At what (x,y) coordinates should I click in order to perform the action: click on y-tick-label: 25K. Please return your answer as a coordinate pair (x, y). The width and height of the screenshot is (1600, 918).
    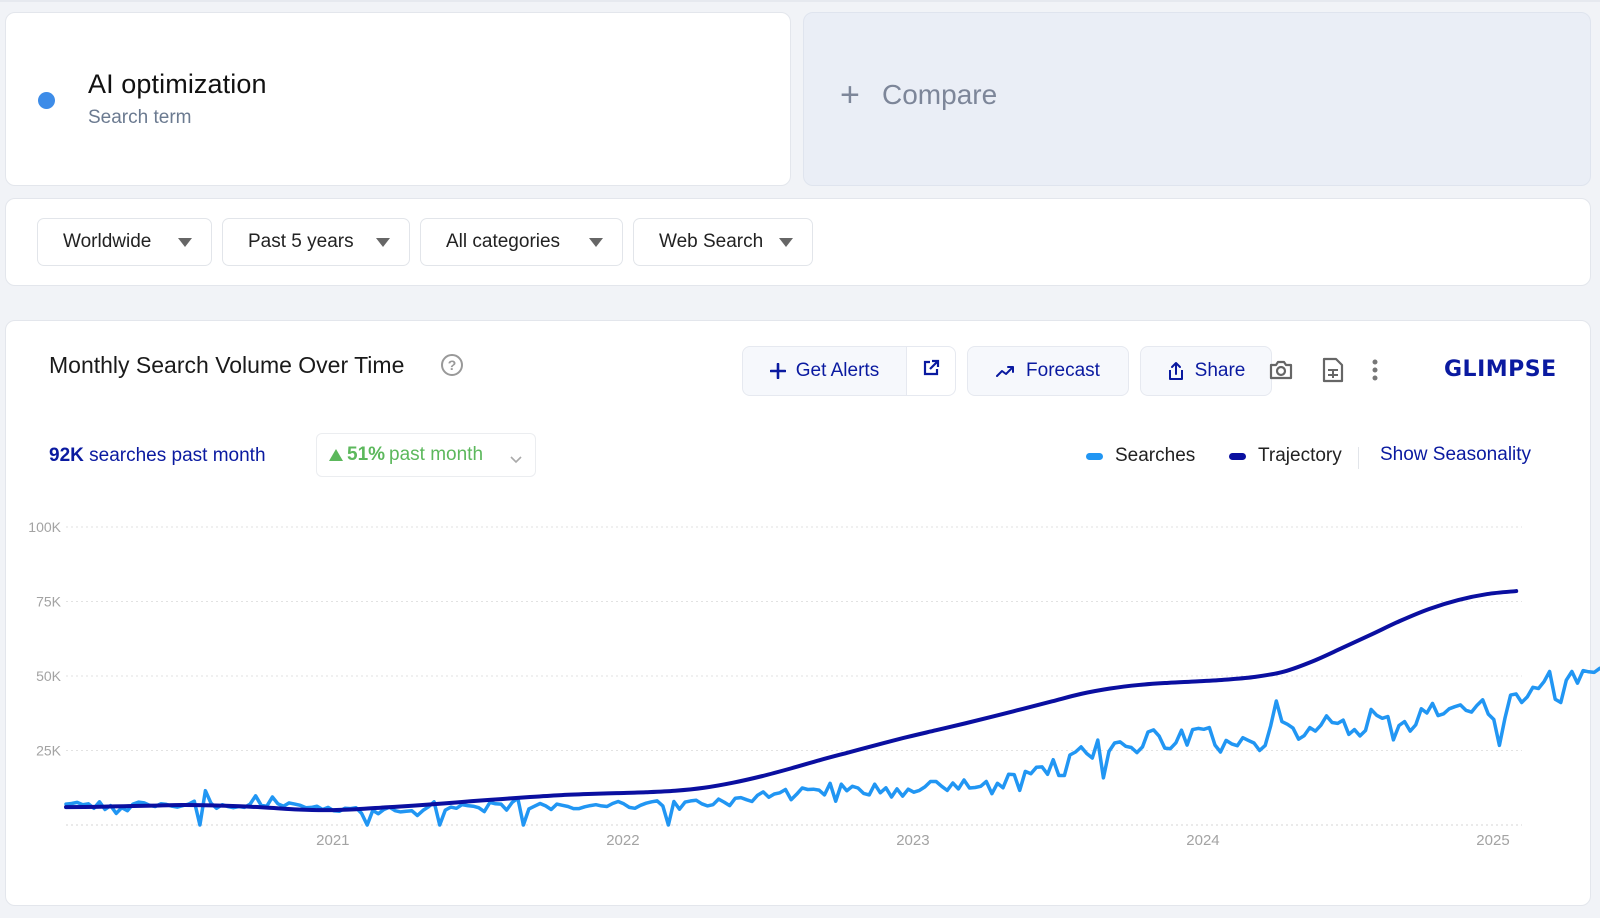
    Looking at the image, I should click on (49, 751).